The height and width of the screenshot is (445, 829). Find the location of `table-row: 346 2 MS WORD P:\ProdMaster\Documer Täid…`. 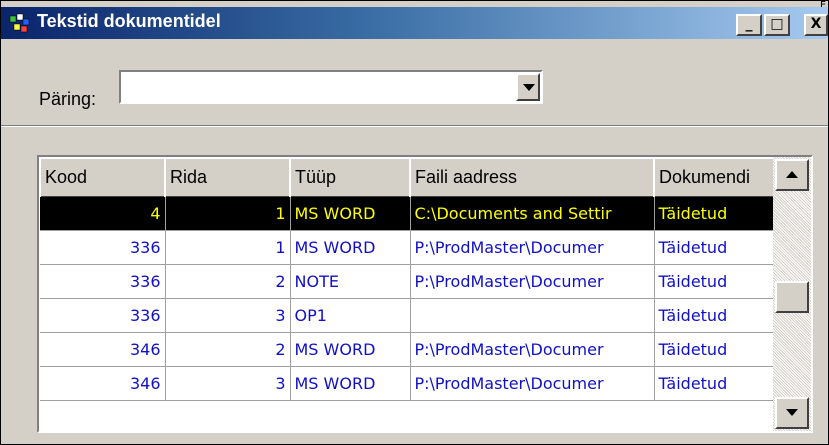

table-row: 346 2 MS WORD P:\ProdMaster\Documer Täid… is located at coordinates (407, 349).